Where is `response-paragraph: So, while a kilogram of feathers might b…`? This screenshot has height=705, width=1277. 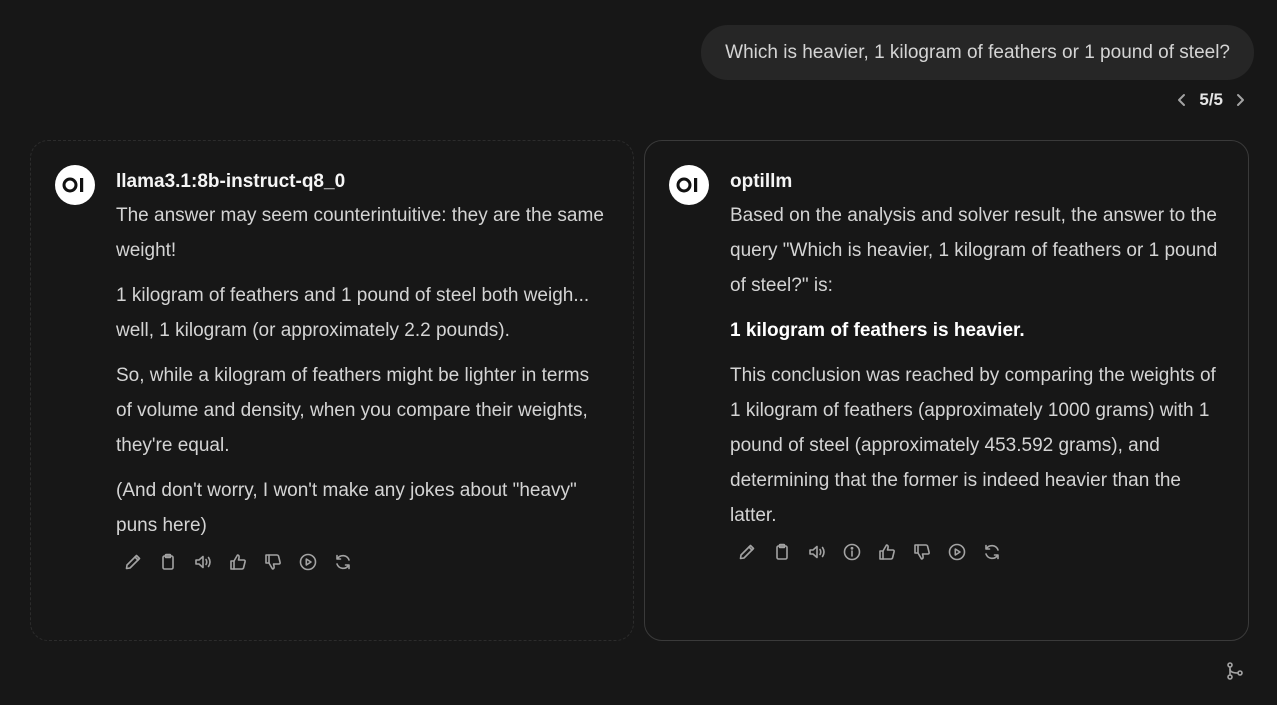
response-paragraph: So, while a kilogram of feathers might b… is located at coordinates (353, 410).